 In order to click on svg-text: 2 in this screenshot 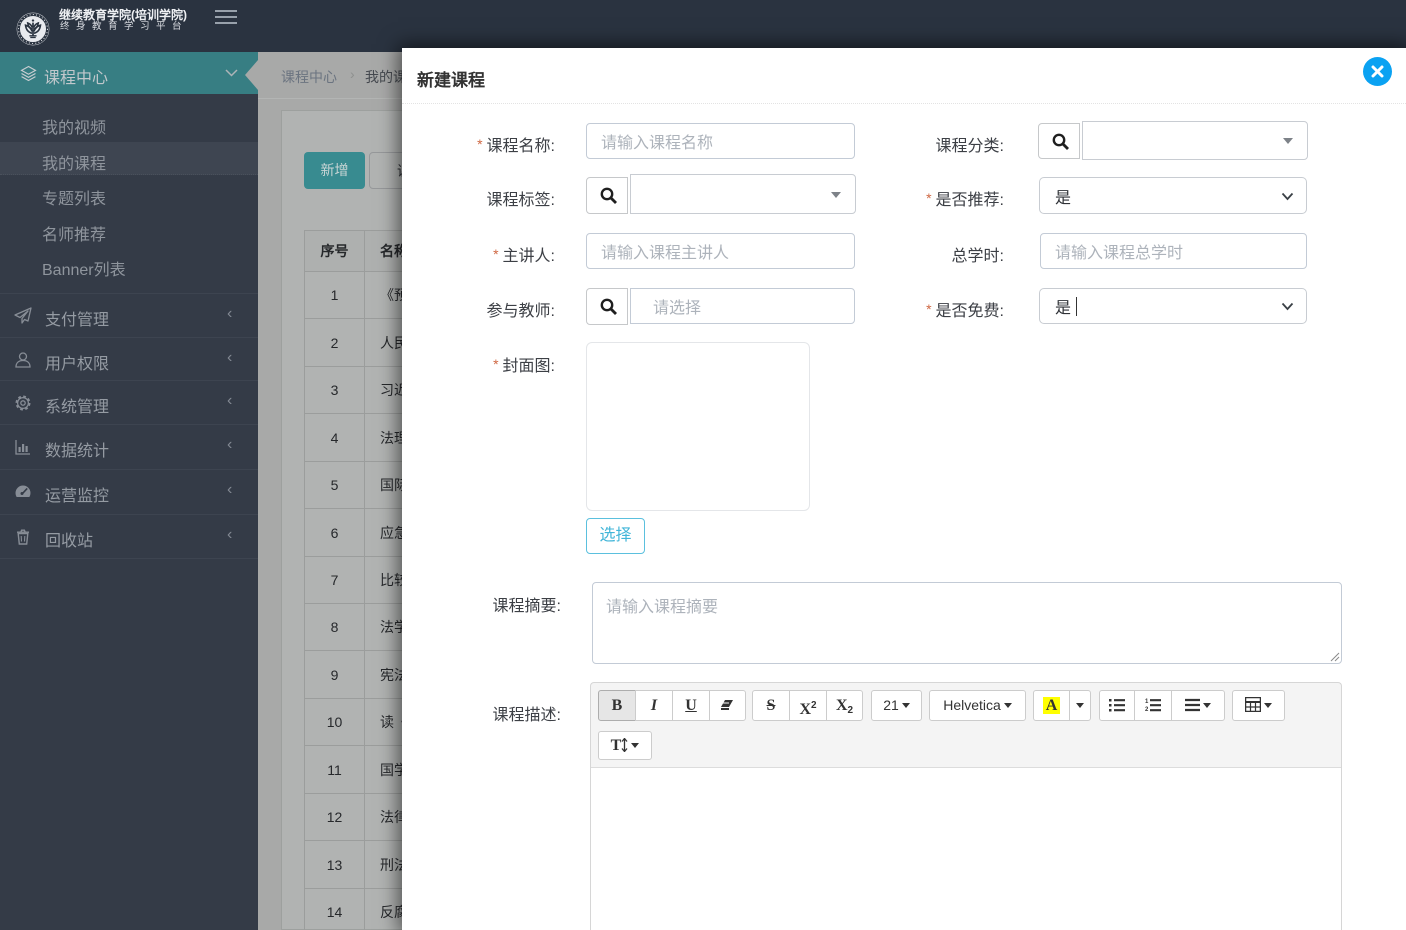, I will do `click(1147, 709)`.